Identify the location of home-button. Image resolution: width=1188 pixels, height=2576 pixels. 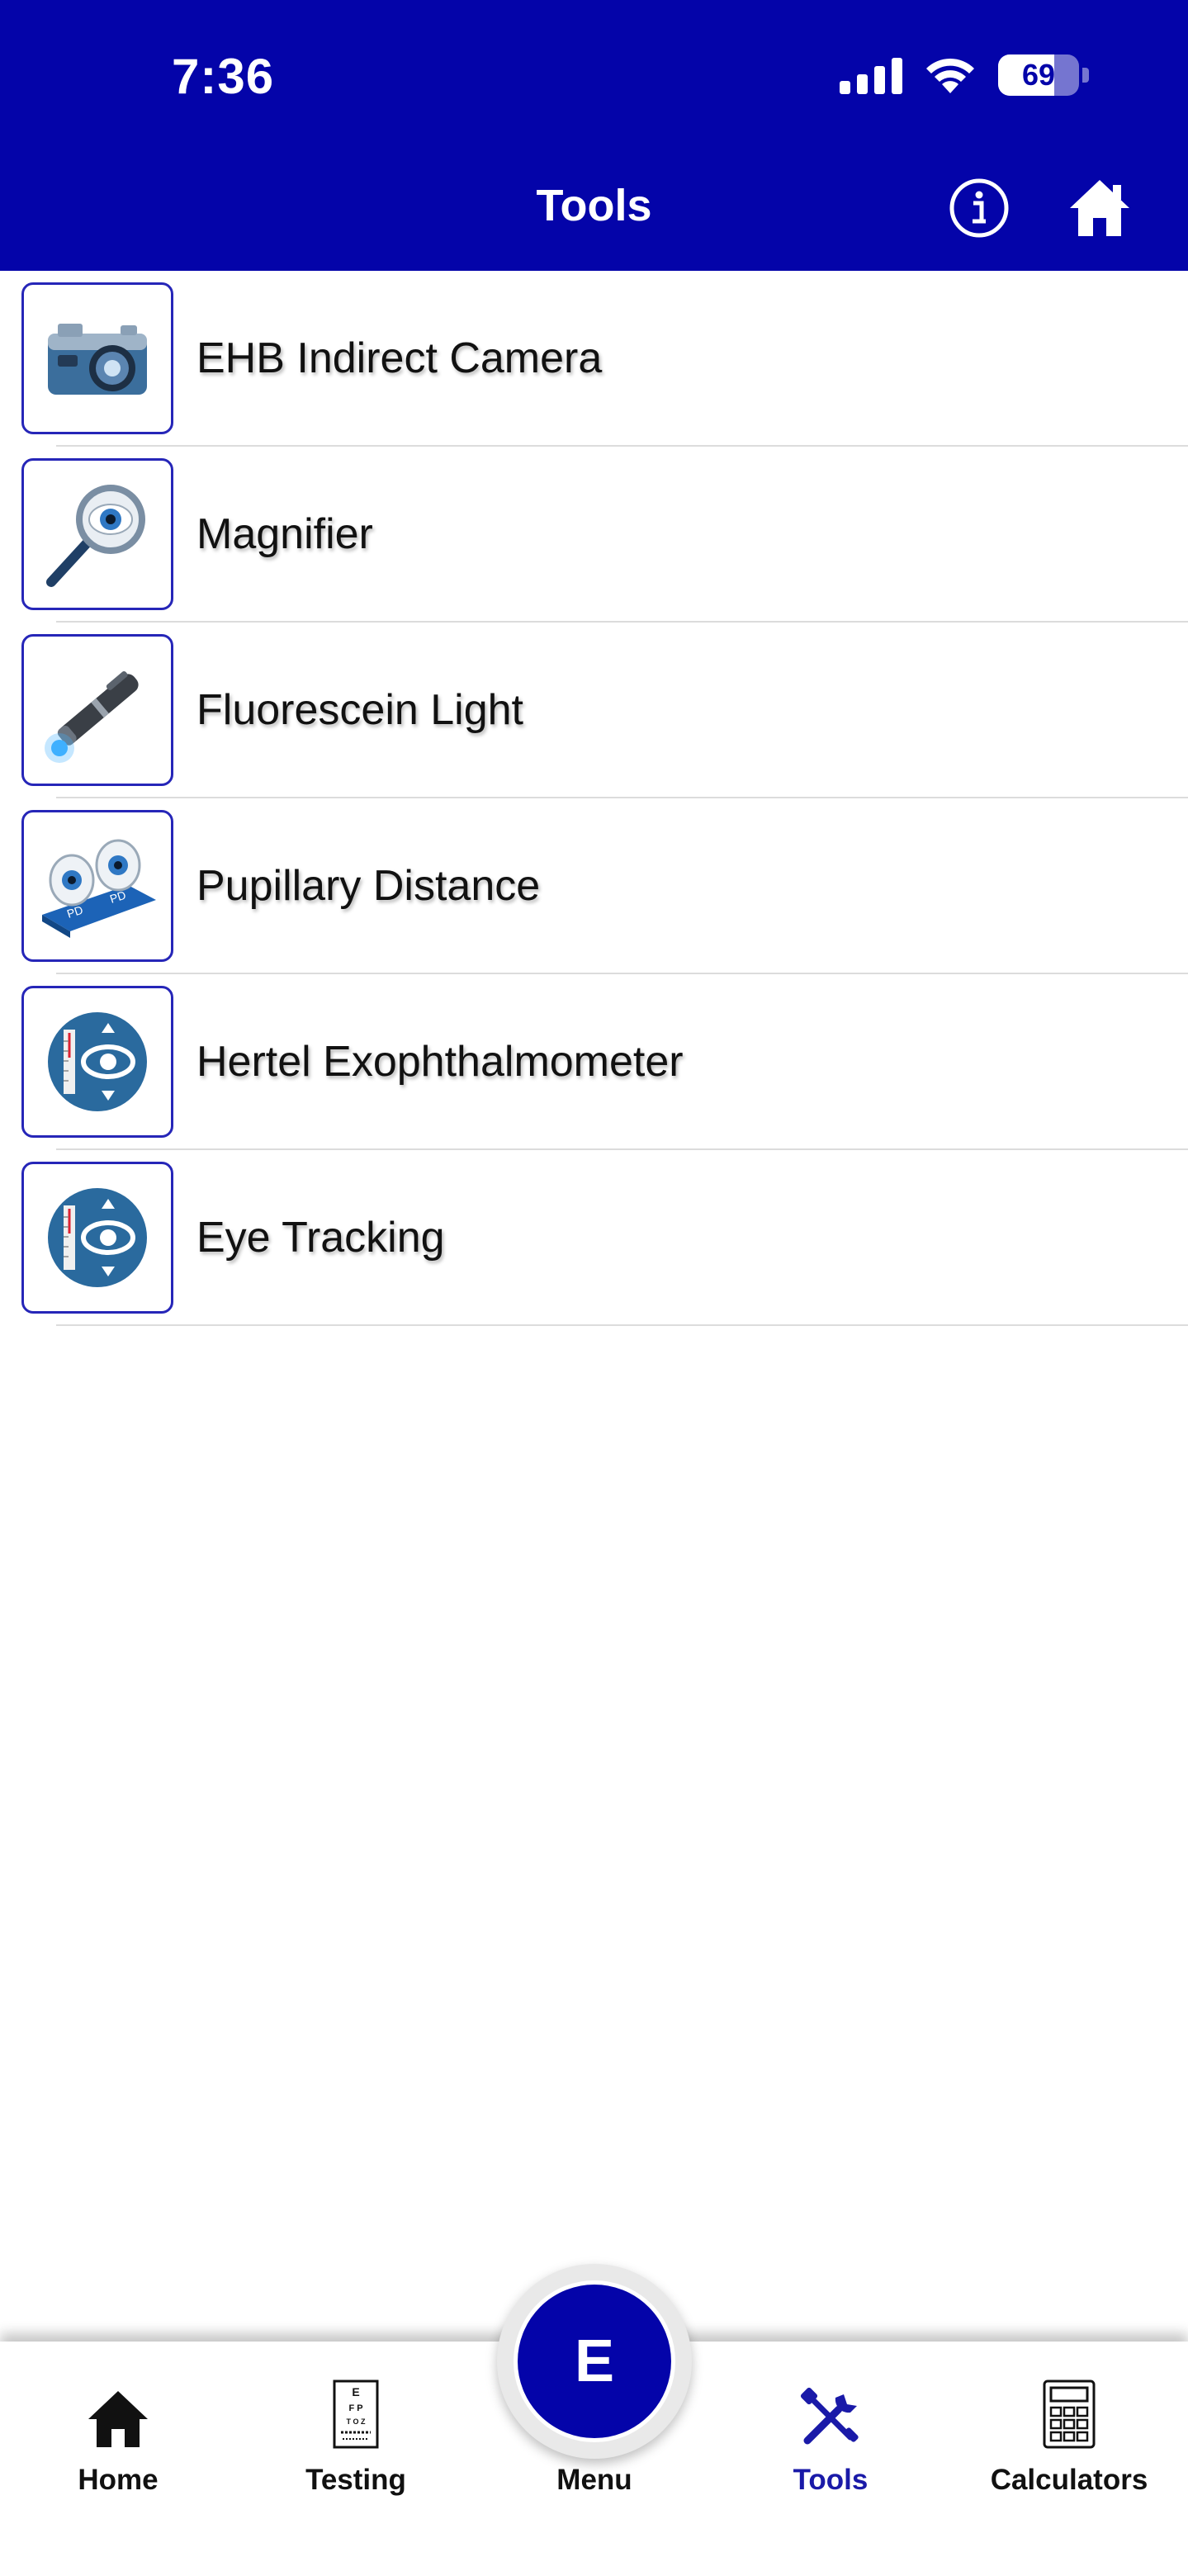
(1099, 208).